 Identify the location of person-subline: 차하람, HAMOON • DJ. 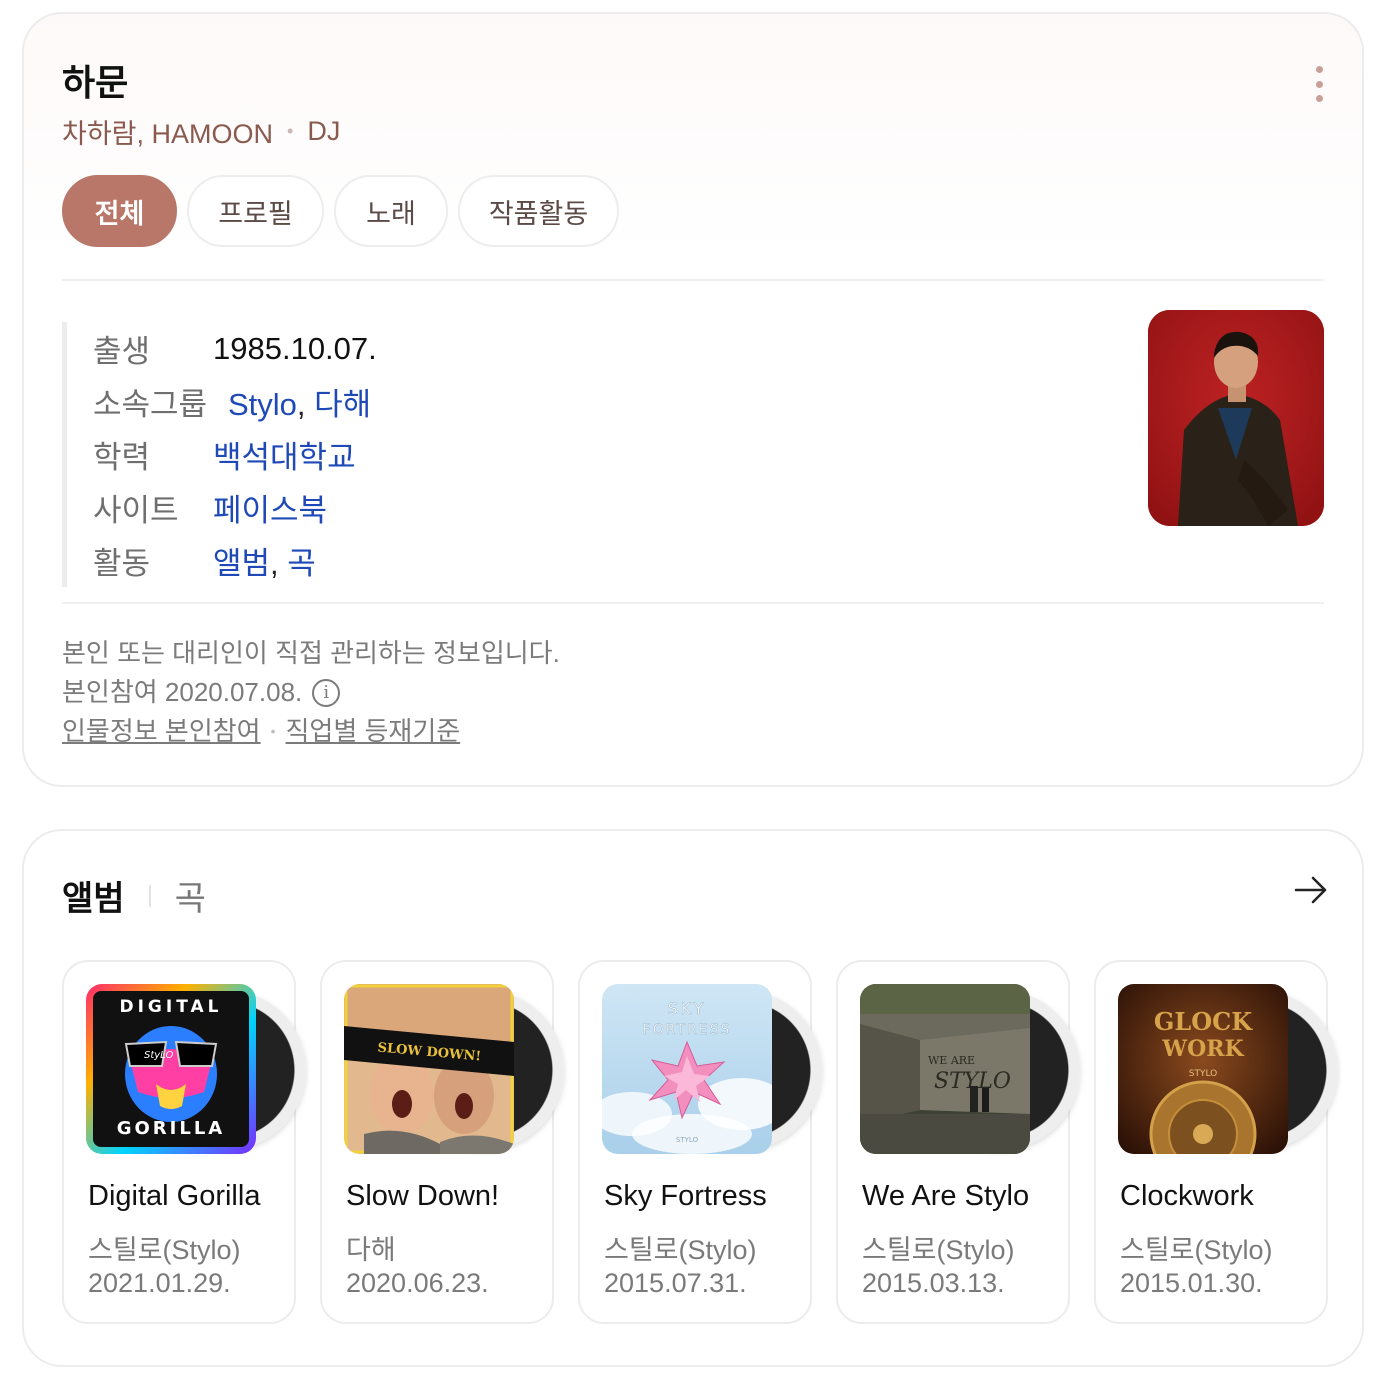
(201, 131).